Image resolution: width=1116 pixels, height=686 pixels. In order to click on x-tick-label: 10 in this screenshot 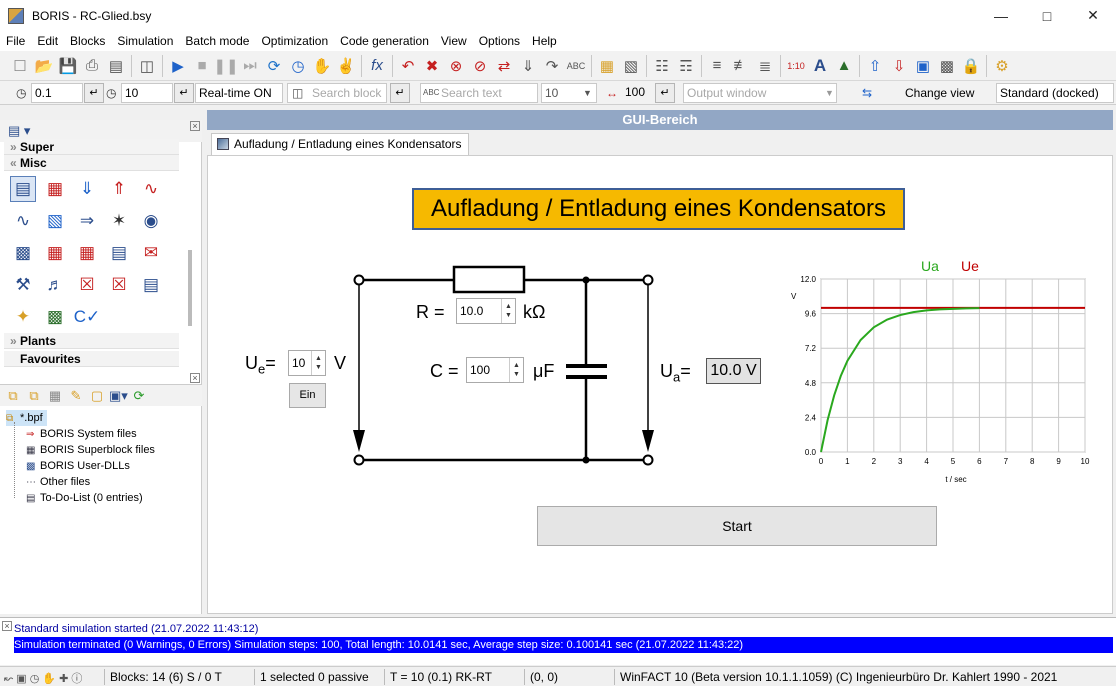, I will do `click(1085, 461)`.